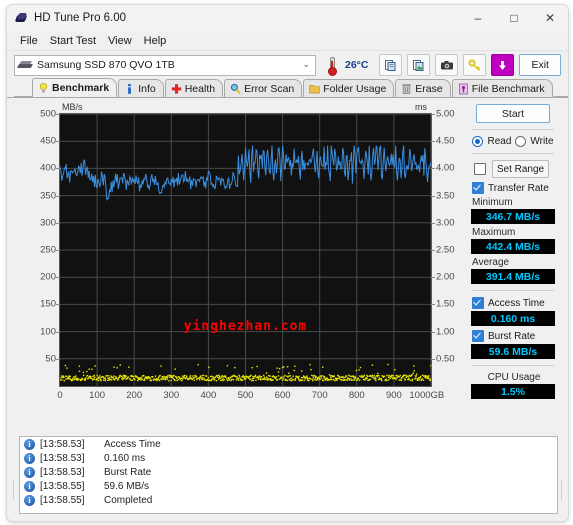  What do you see at coordinates (463, 89) in the screenshot?
I see `file-benchmark-icon` at bounding box center [463, 89].